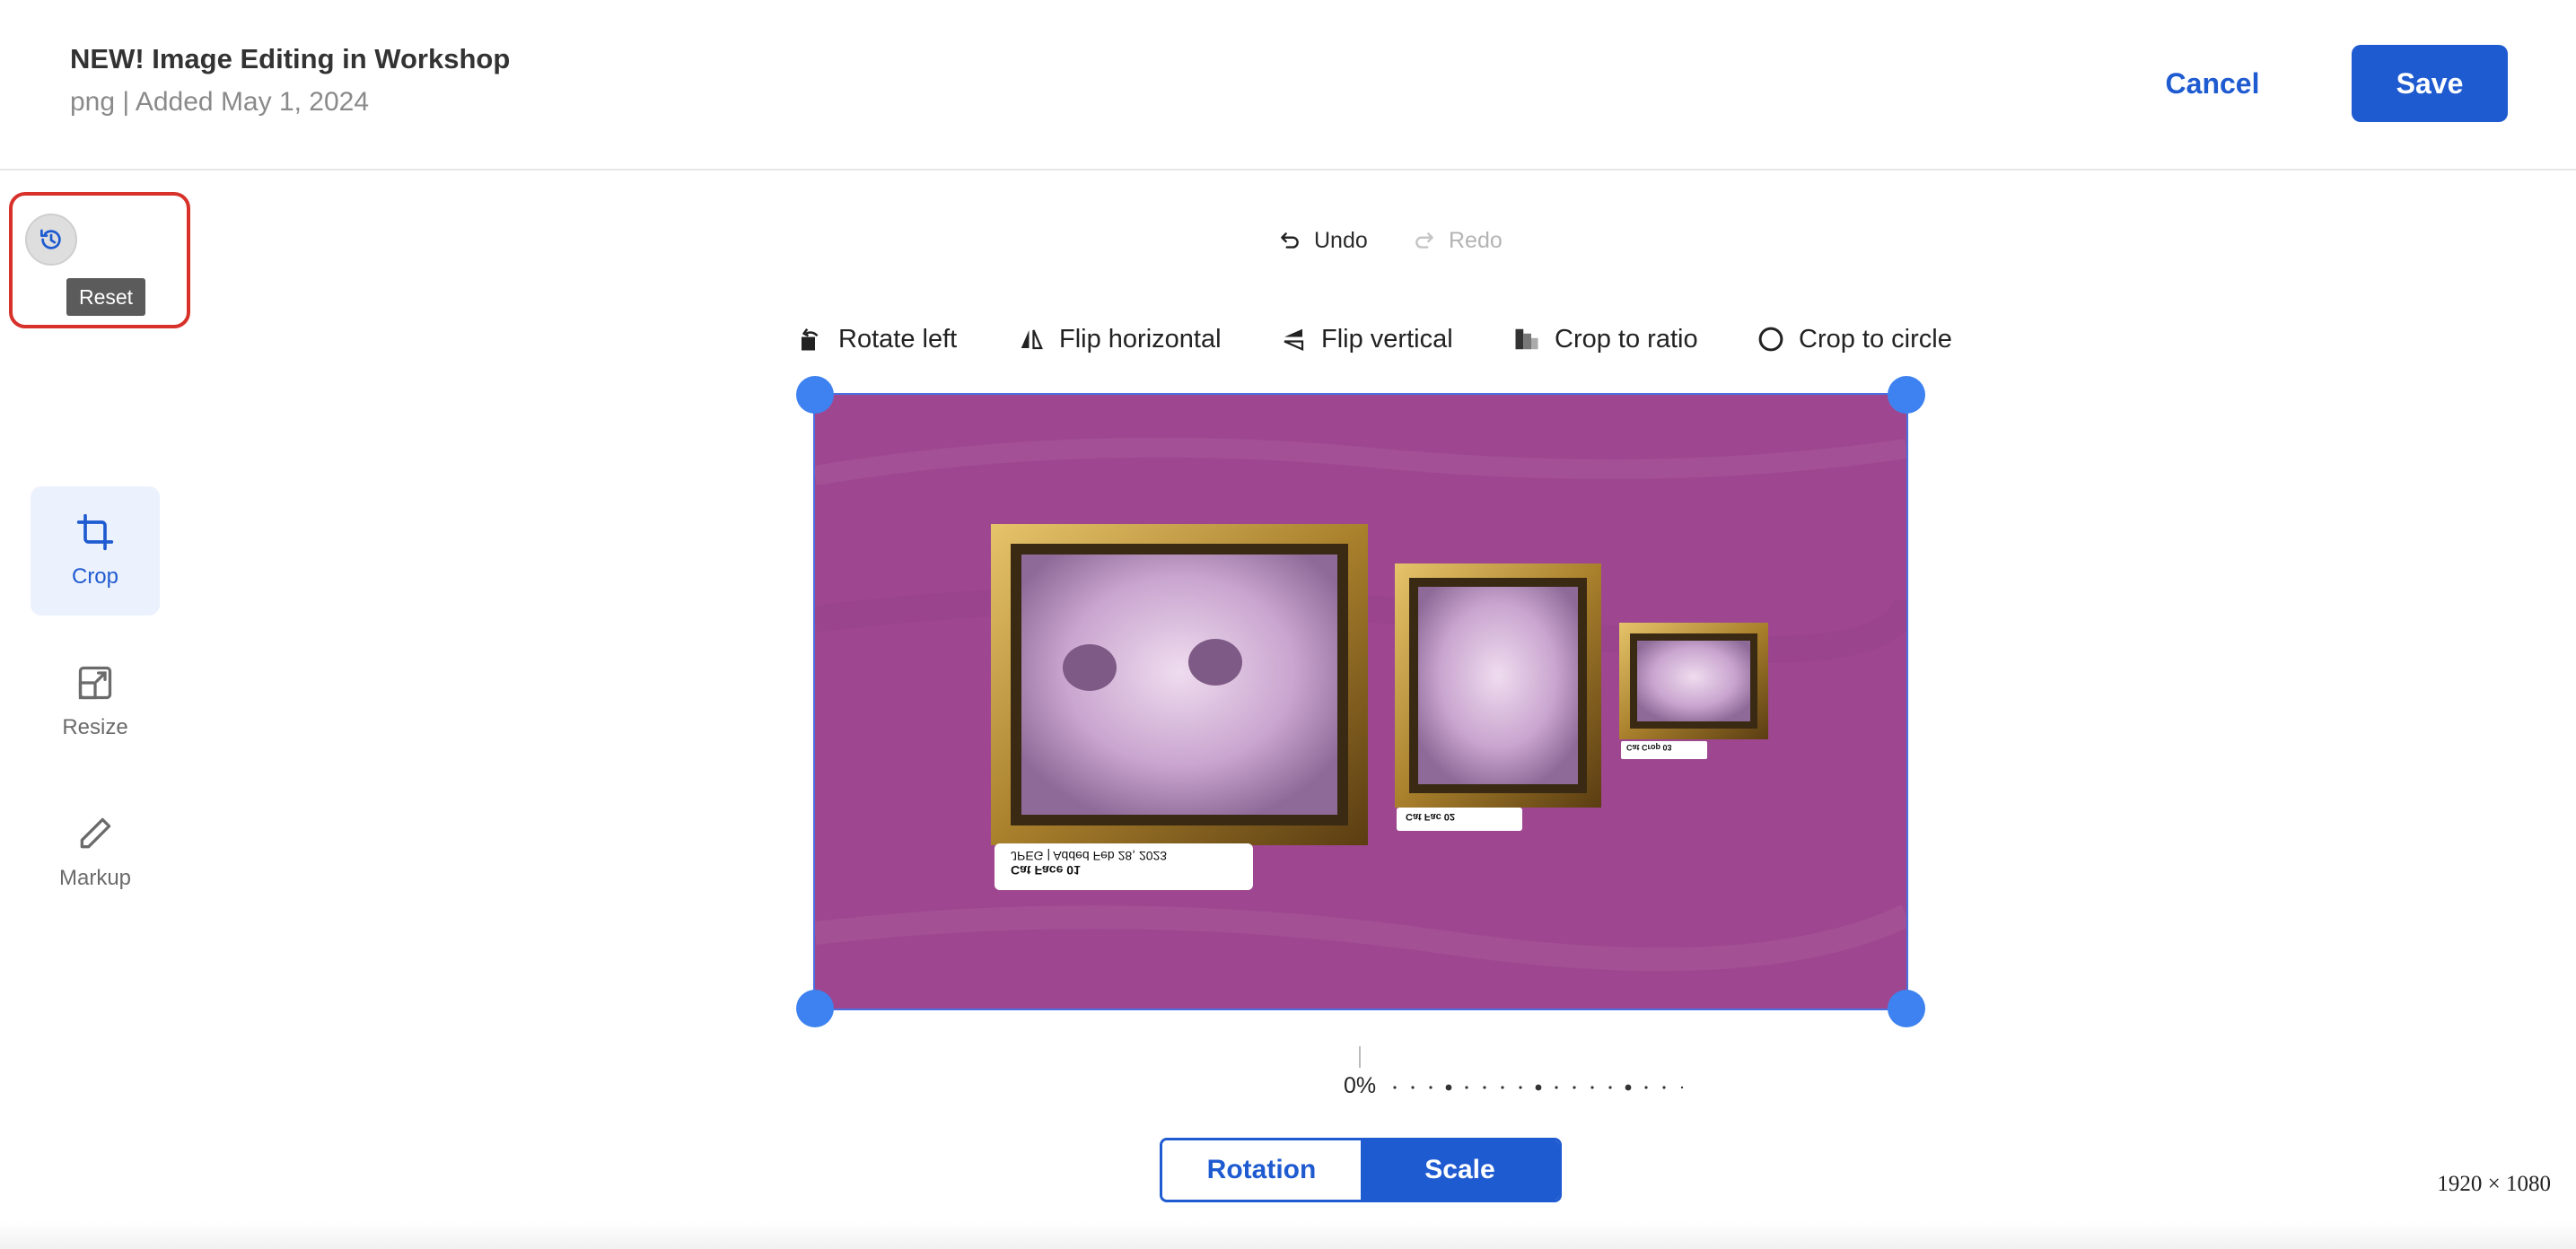  I want to click on pencil-icon, so click(95, 833).